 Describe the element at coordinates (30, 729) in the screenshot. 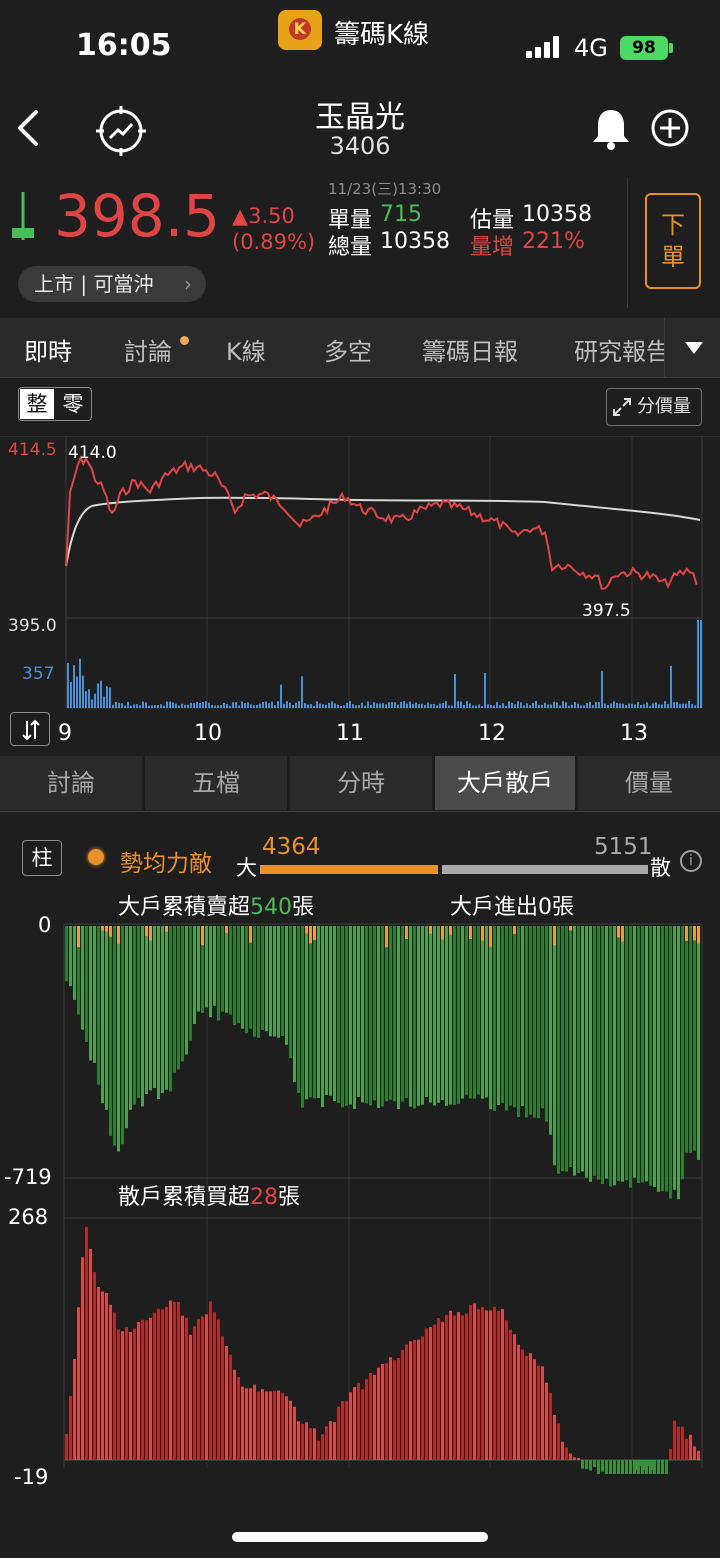

I see `swap-axis-button` at that location.